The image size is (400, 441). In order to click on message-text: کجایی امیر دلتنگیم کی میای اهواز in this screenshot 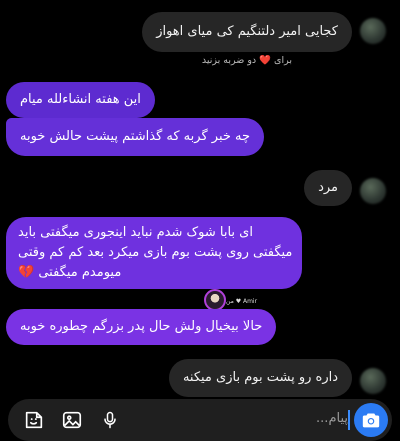, I will do `click(247, 31)`.